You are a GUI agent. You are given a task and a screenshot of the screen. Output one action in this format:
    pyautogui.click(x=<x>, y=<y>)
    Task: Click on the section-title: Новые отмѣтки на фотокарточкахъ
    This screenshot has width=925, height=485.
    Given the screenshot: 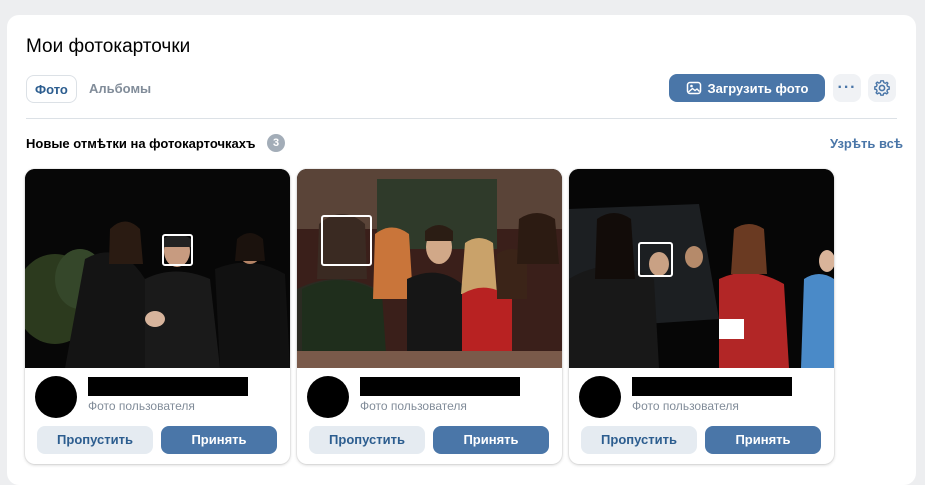 What is the action you would take?
    pyautogui.click(x=141, y=143)
    